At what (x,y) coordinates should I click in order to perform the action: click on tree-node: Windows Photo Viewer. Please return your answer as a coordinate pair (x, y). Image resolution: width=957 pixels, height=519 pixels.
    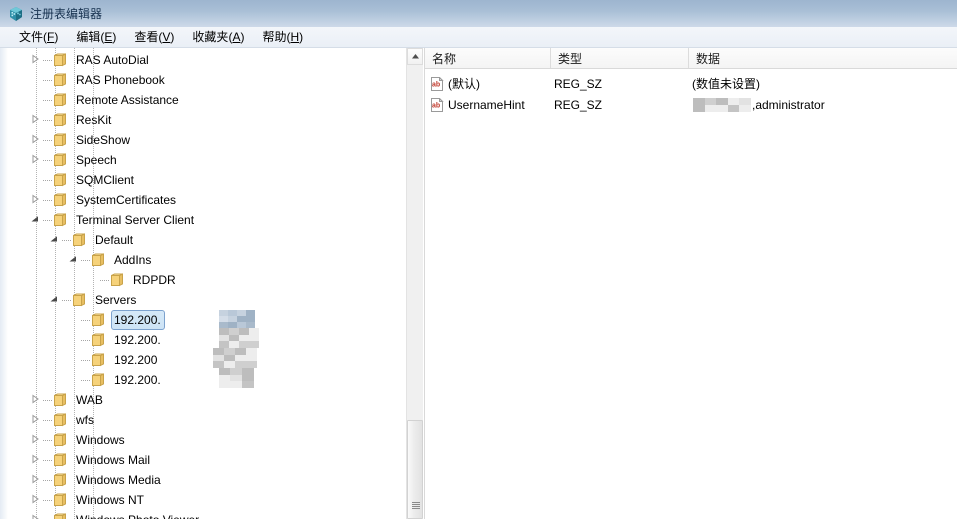
    Looking at the image, I should click on (116, 514).